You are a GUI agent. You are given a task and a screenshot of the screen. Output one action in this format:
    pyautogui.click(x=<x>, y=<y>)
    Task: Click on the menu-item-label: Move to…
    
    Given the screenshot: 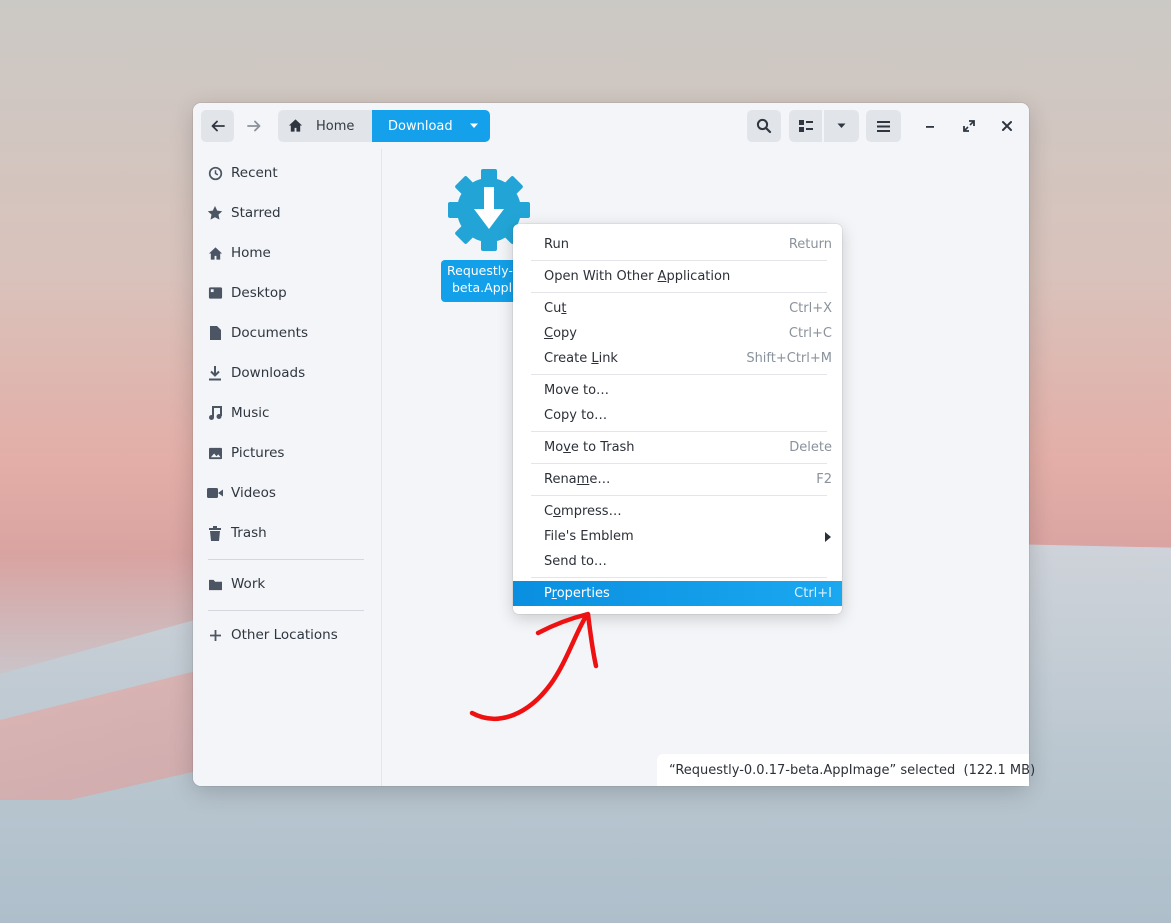 What is the action you would take?
    pyautogui.click(x=577, y=390)
    